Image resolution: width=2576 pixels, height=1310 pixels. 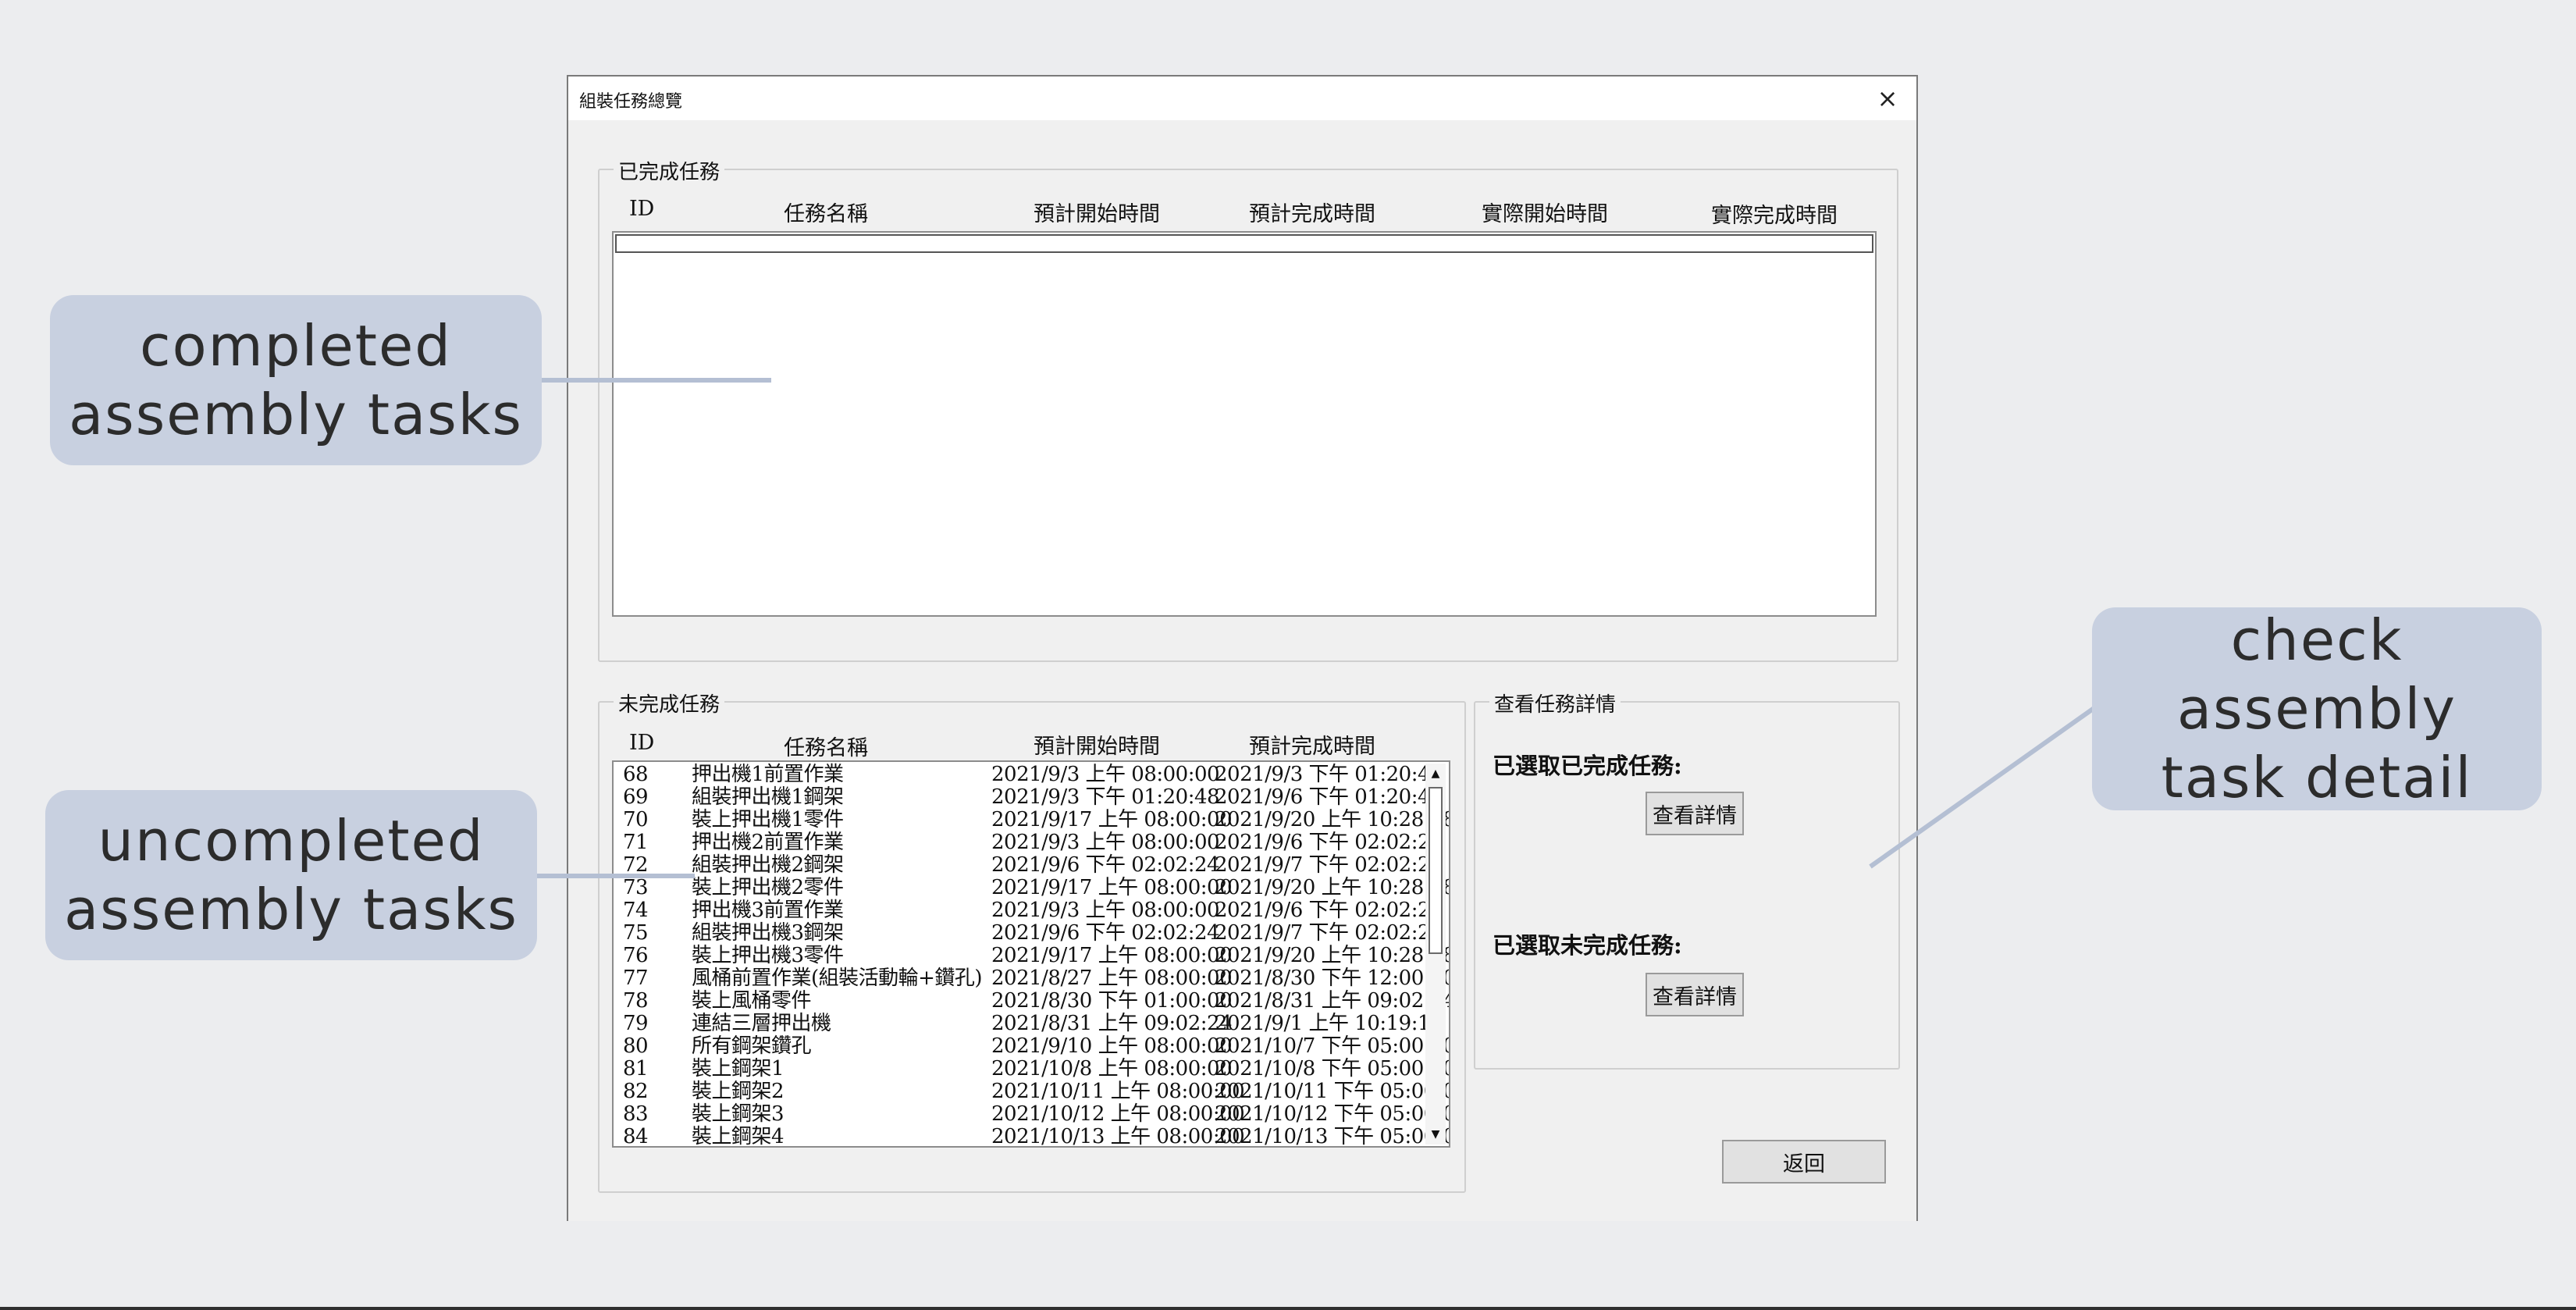 What do you see at coordinates (291, 909) in the screenshot?
I see `callout-uncompleted-line2: assembly tasks` at bounding box center [291, 909].